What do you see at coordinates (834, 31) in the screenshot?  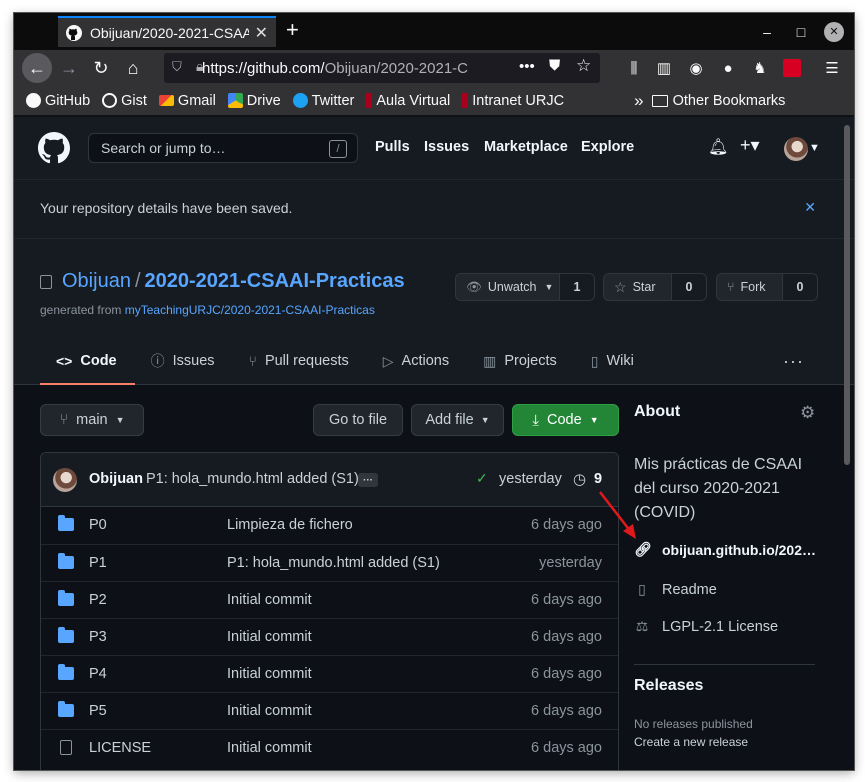 I see `close-window-button: ✕` at bounding box center [834, 31].